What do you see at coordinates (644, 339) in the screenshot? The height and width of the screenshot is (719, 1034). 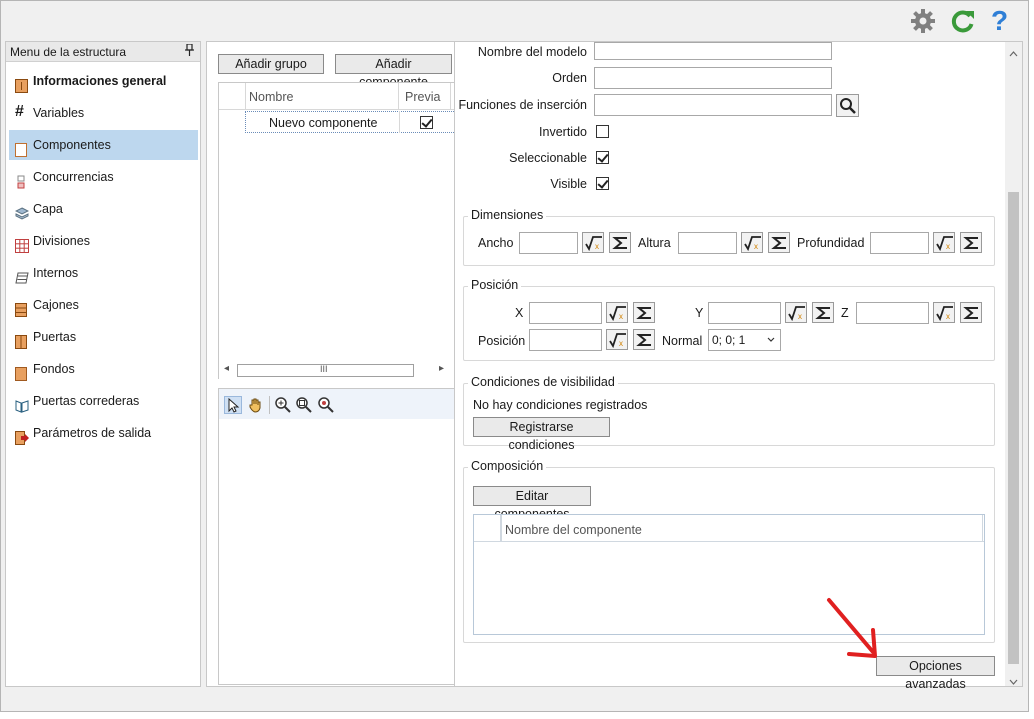 I see `position-sum-button` at bounding box center [644, 339].